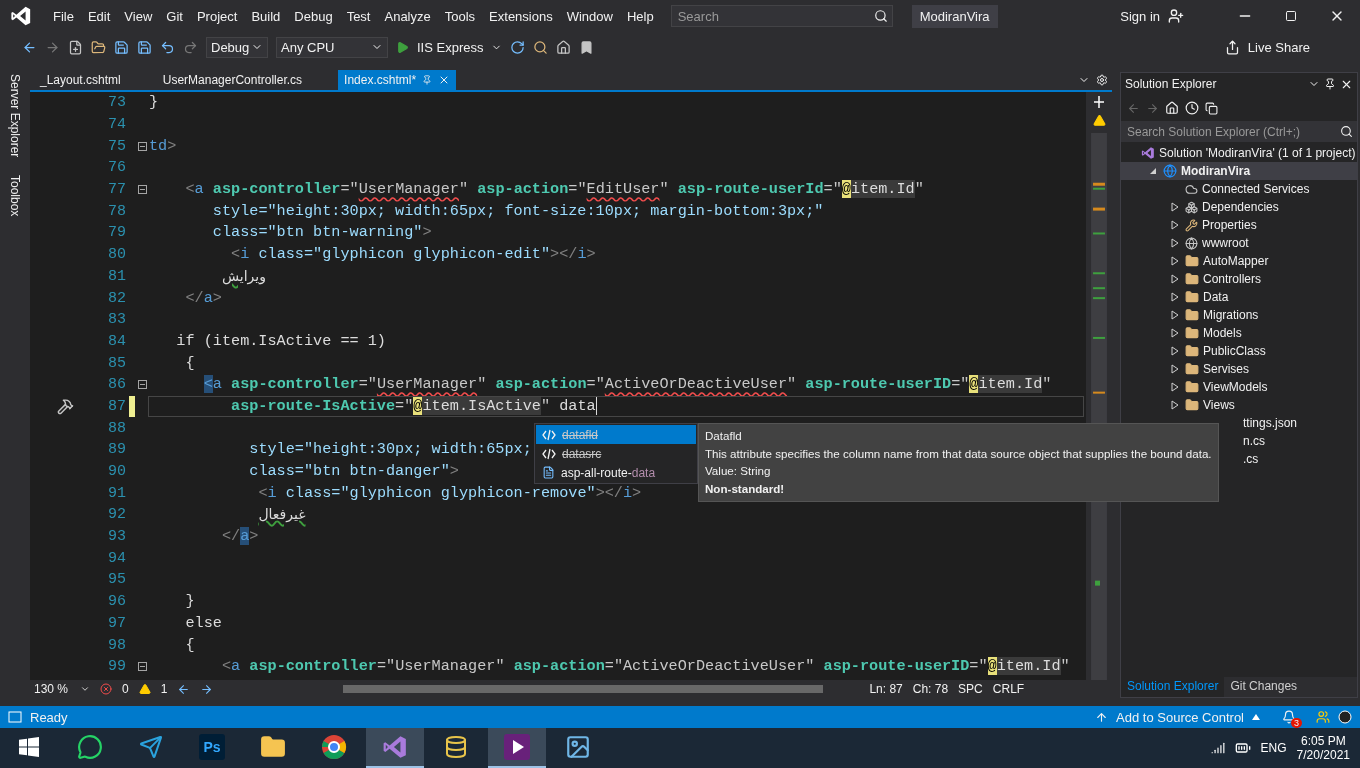 The height and width of the screenshot is (768, 1360). What do you see at coordinates (1232, 47) in the screenshot?
I see `share-icon` at bounding box center [1232, 47].